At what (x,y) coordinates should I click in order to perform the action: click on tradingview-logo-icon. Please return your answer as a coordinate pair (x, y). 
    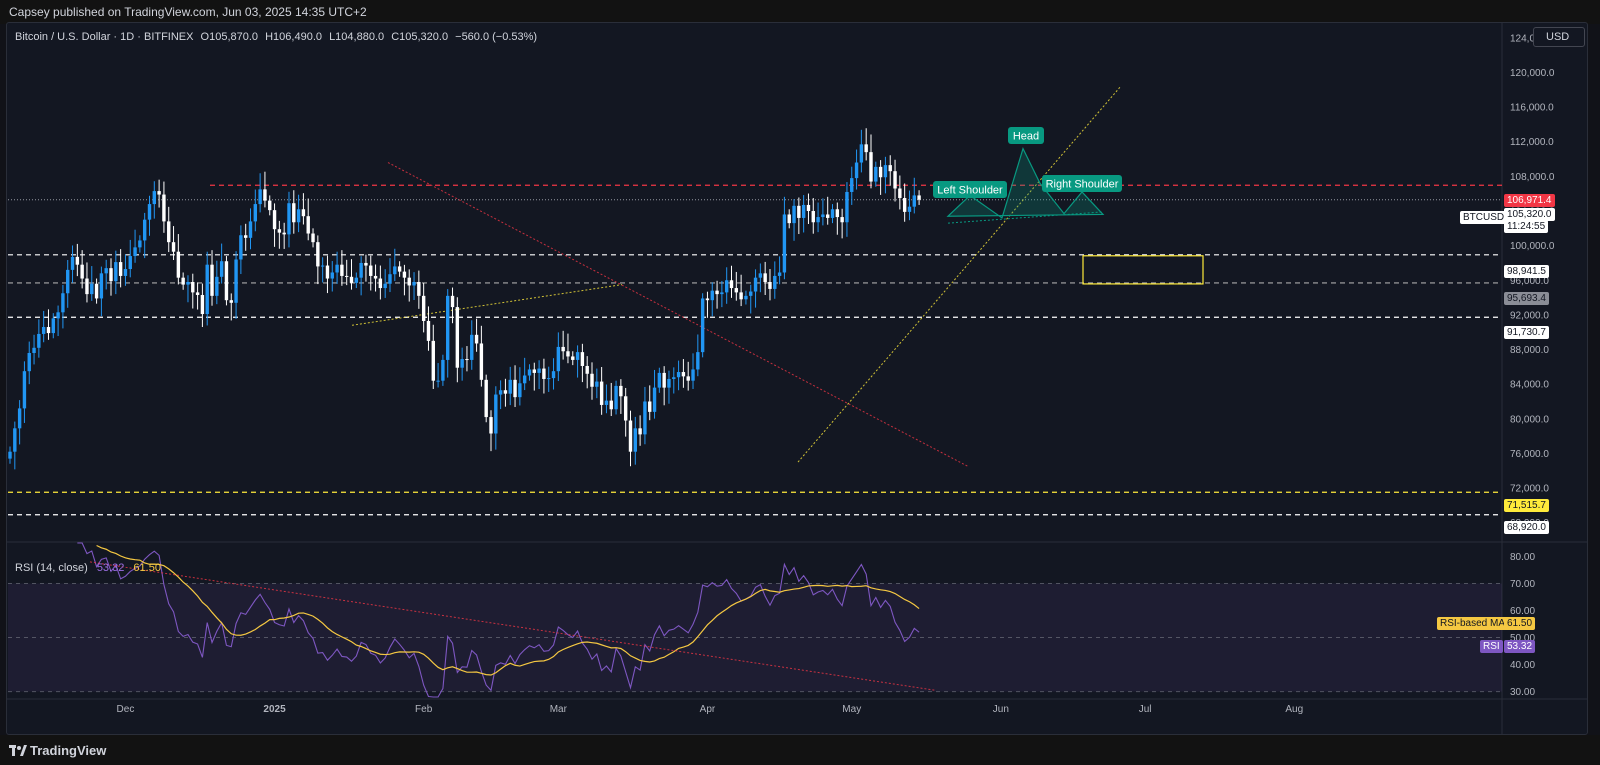
    Looking at the image, I should click on (18, 750).